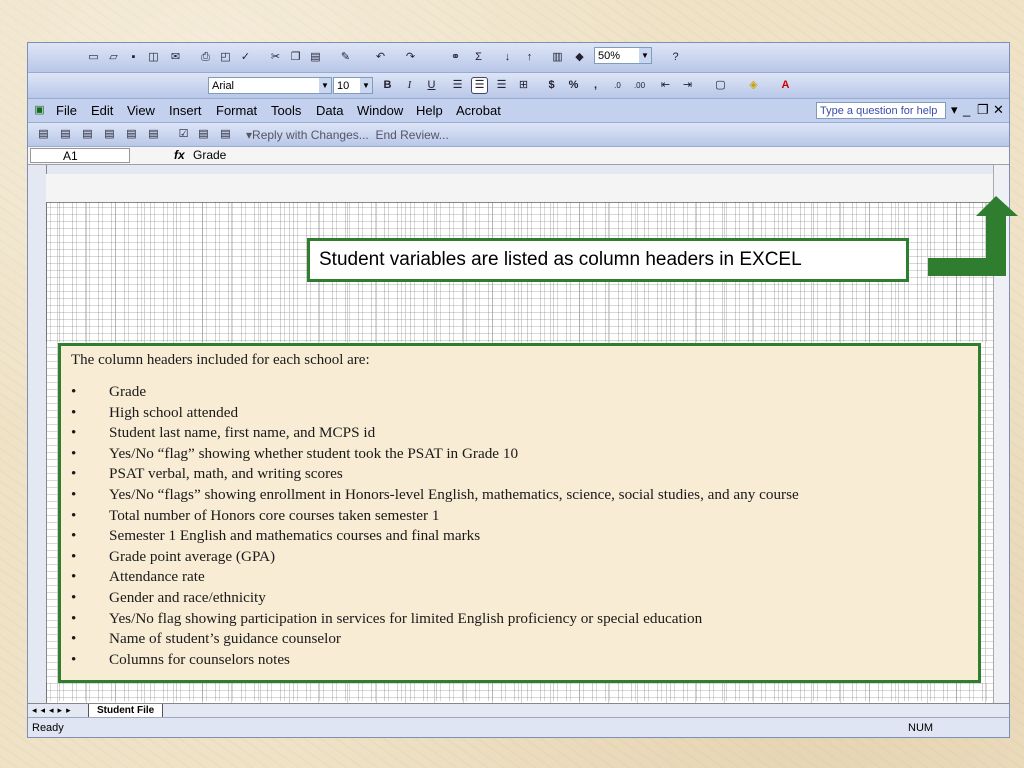 Image resolution: width=1024 pixels, height=768 pixels. I want to click on name-box: A1, so click(80, 155).